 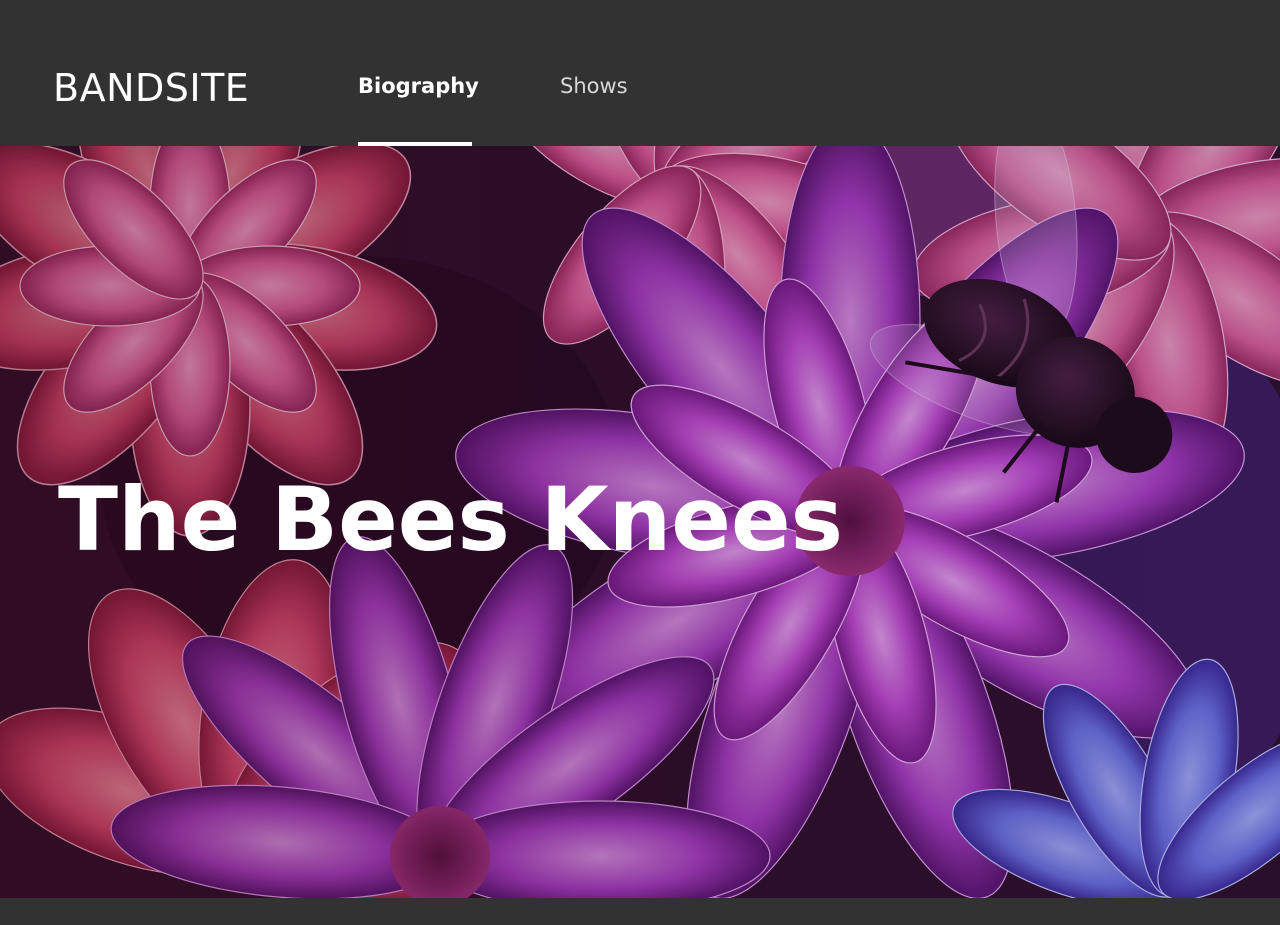 What do you see at coordinates (451, 519) in the screenshot?
I see `hero-title: The Bees Knees` at bounding box center [451, 519].